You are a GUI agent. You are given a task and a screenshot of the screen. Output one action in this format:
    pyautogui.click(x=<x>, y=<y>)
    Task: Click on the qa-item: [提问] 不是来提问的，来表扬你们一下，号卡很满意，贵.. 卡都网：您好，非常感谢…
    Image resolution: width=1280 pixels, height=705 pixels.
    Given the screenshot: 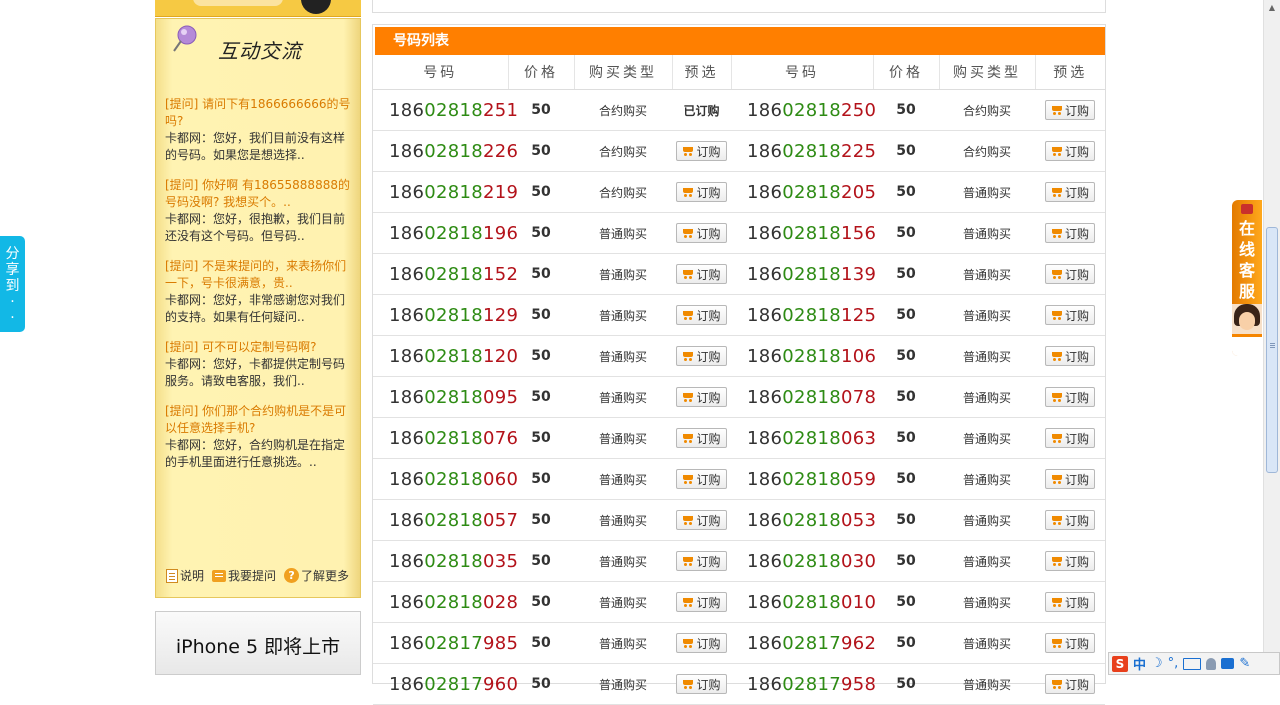 What is the action you would take?
    pyautogui.click(x=260, y=292)
    